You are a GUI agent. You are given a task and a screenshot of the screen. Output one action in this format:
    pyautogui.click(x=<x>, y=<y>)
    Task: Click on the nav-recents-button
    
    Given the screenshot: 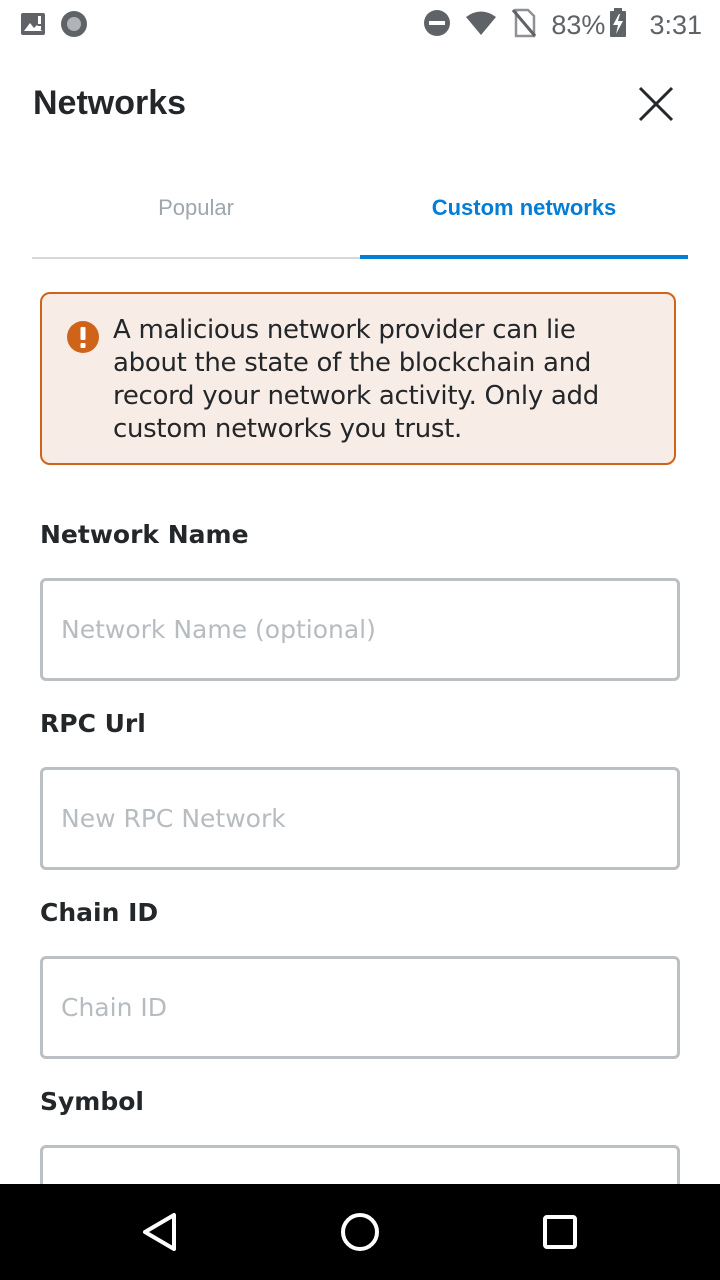 What is the action you would take?
    pyautogui.click(x=560, y=1232)
    